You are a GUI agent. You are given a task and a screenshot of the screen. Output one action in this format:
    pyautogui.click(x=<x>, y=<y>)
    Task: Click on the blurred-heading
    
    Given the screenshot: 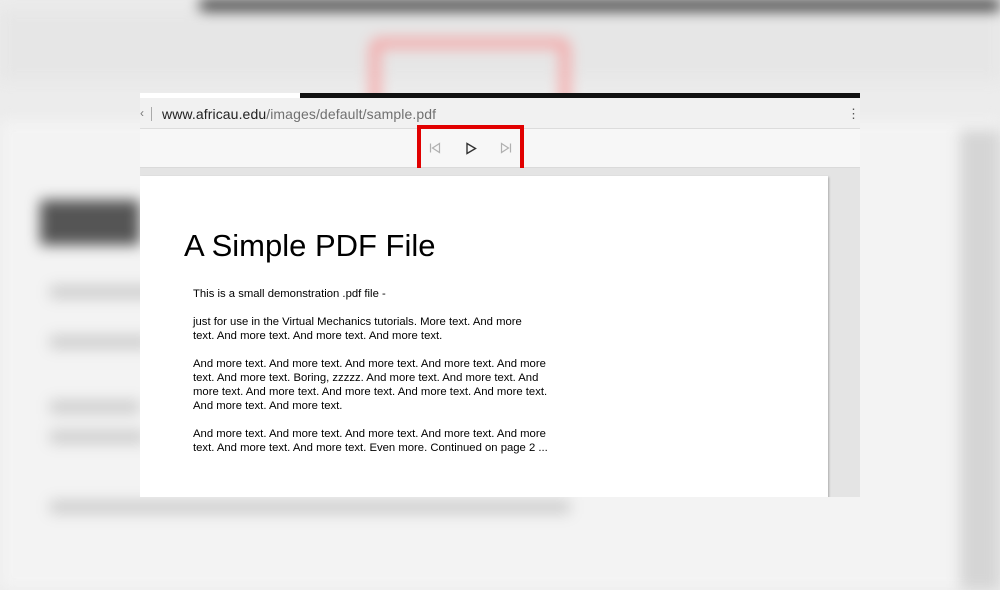 What is the action you would take?
    pyautogui.click(x=90, y=222)
    